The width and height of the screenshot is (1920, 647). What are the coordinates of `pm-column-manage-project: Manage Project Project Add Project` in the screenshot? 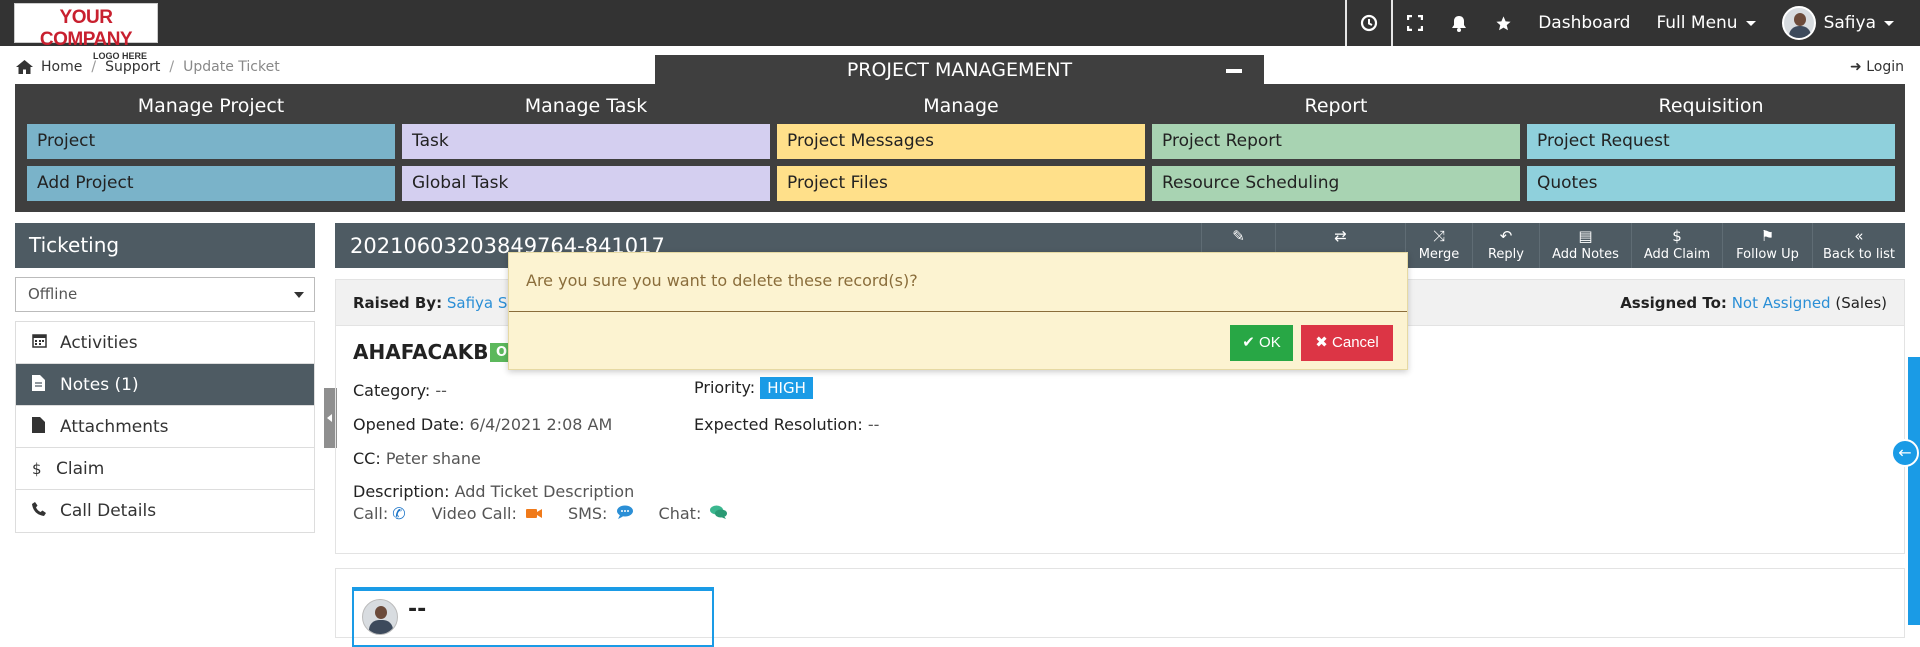 It's located at (211, 146).